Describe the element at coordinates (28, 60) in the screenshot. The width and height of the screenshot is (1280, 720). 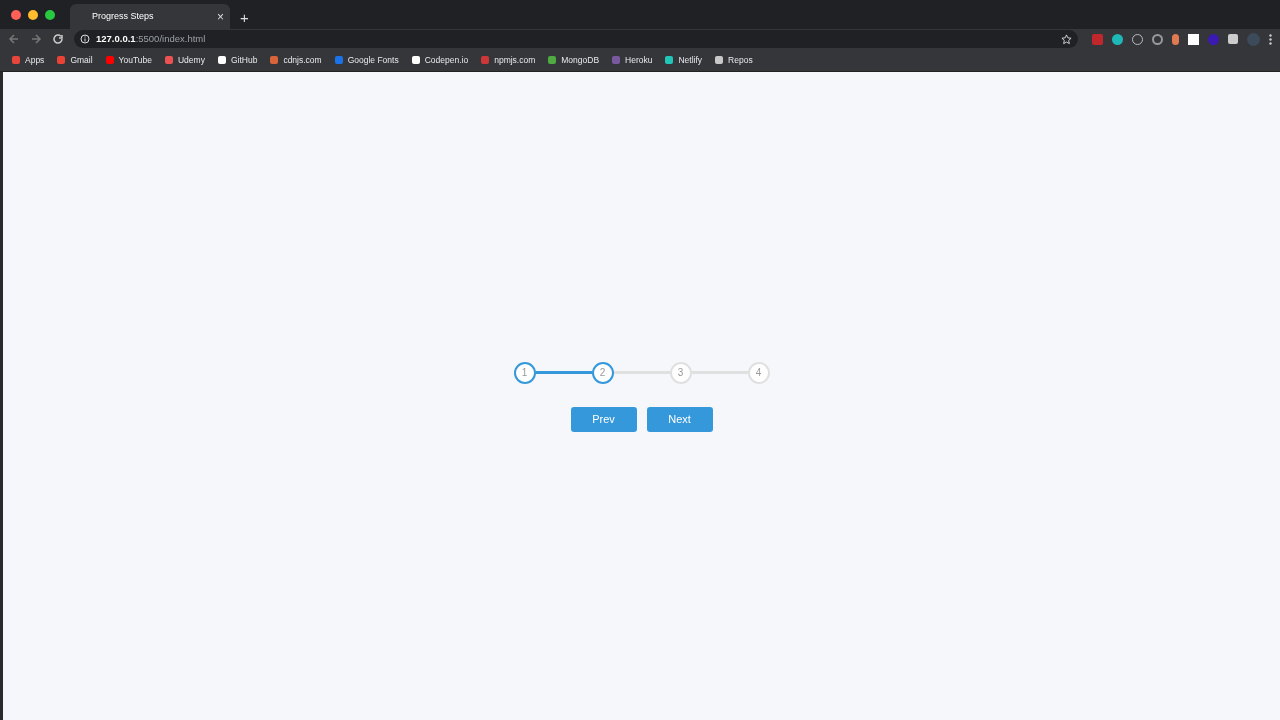
I see `bookmark-link: Apps` at that location.